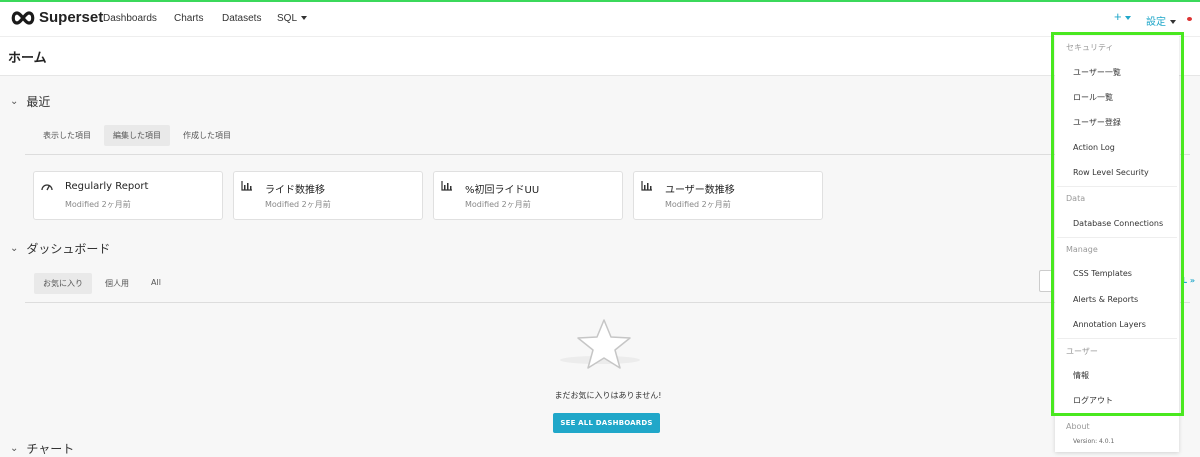  Describe the element at coordinates (328, 195) in the screenshot. I see `recent-card: ライド数推移 Modified 2ヶ月前` at that location.